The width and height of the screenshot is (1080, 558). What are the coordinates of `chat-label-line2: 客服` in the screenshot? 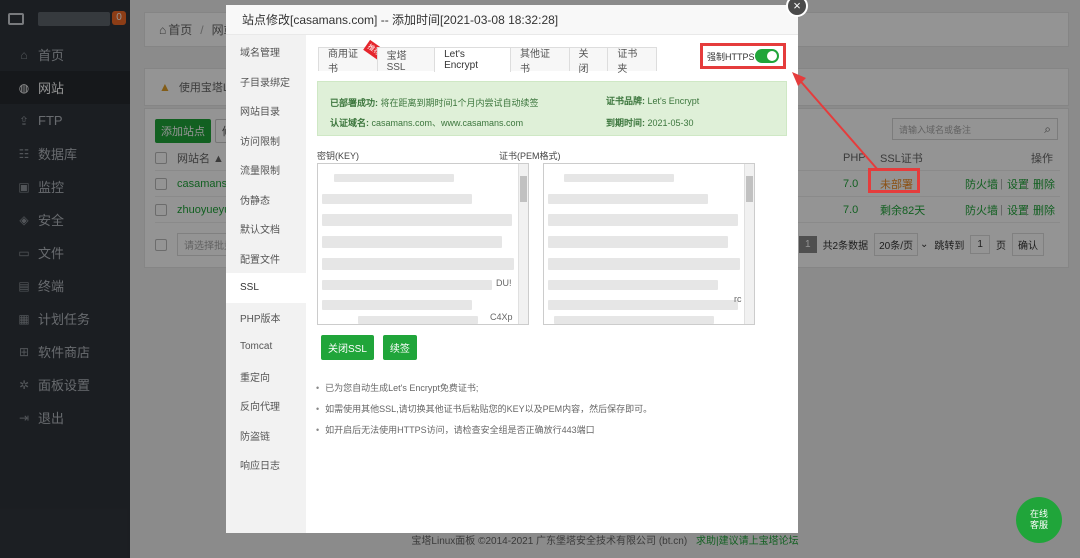 It's located at (1038, 525).